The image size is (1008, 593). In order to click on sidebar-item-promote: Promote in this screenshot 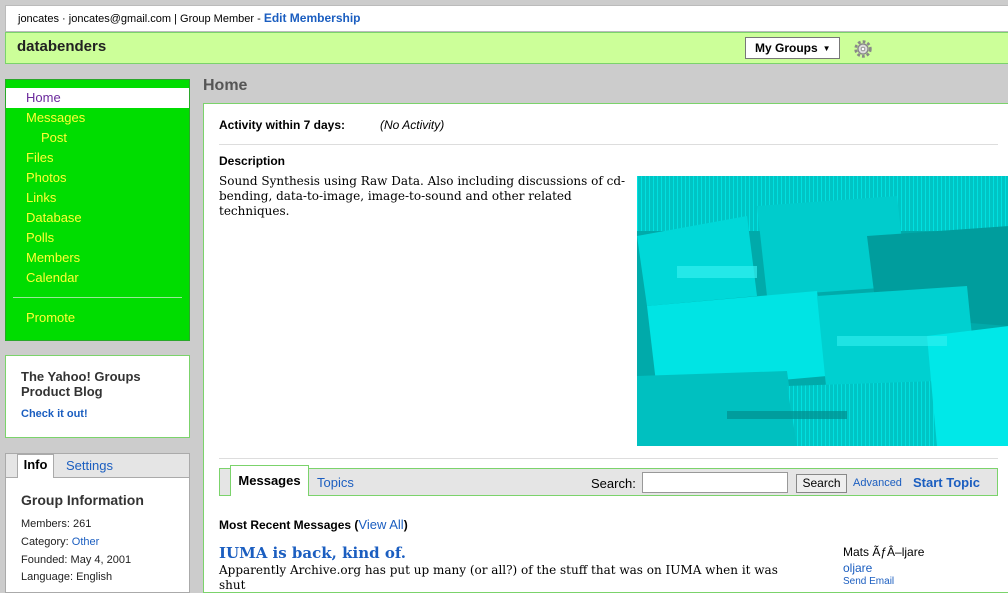, I will do `click(97, 318)`.